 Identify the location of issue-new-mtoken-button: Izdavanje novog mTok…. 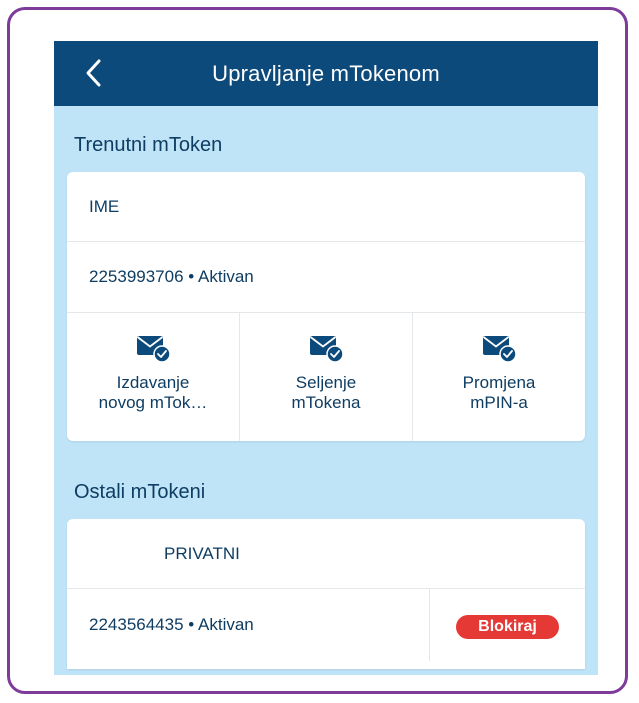
(153, 377).